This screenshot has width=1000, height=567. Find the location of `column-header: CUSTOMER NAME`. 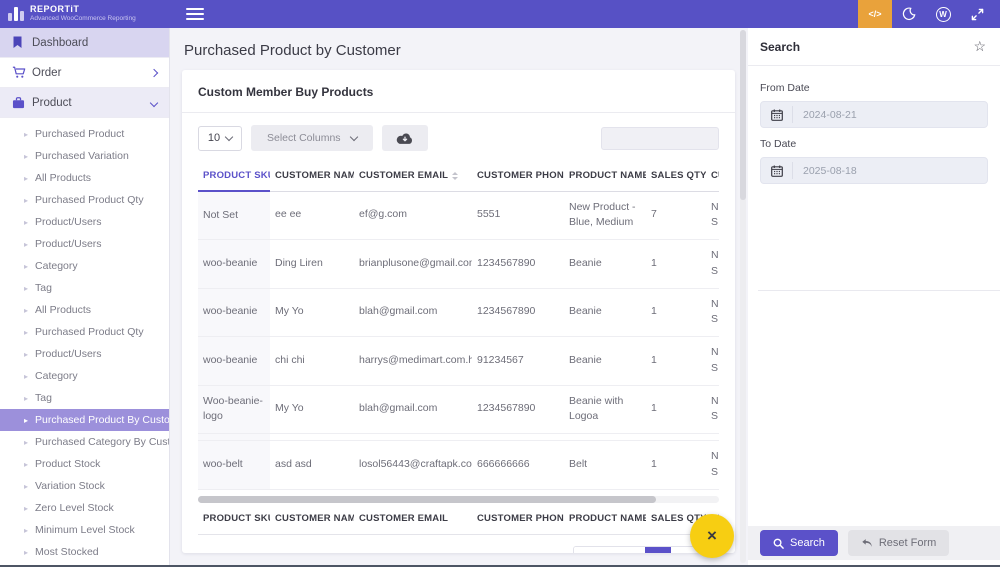

column-header: CUSTOMER NAME is located at coordinates (312, 176).